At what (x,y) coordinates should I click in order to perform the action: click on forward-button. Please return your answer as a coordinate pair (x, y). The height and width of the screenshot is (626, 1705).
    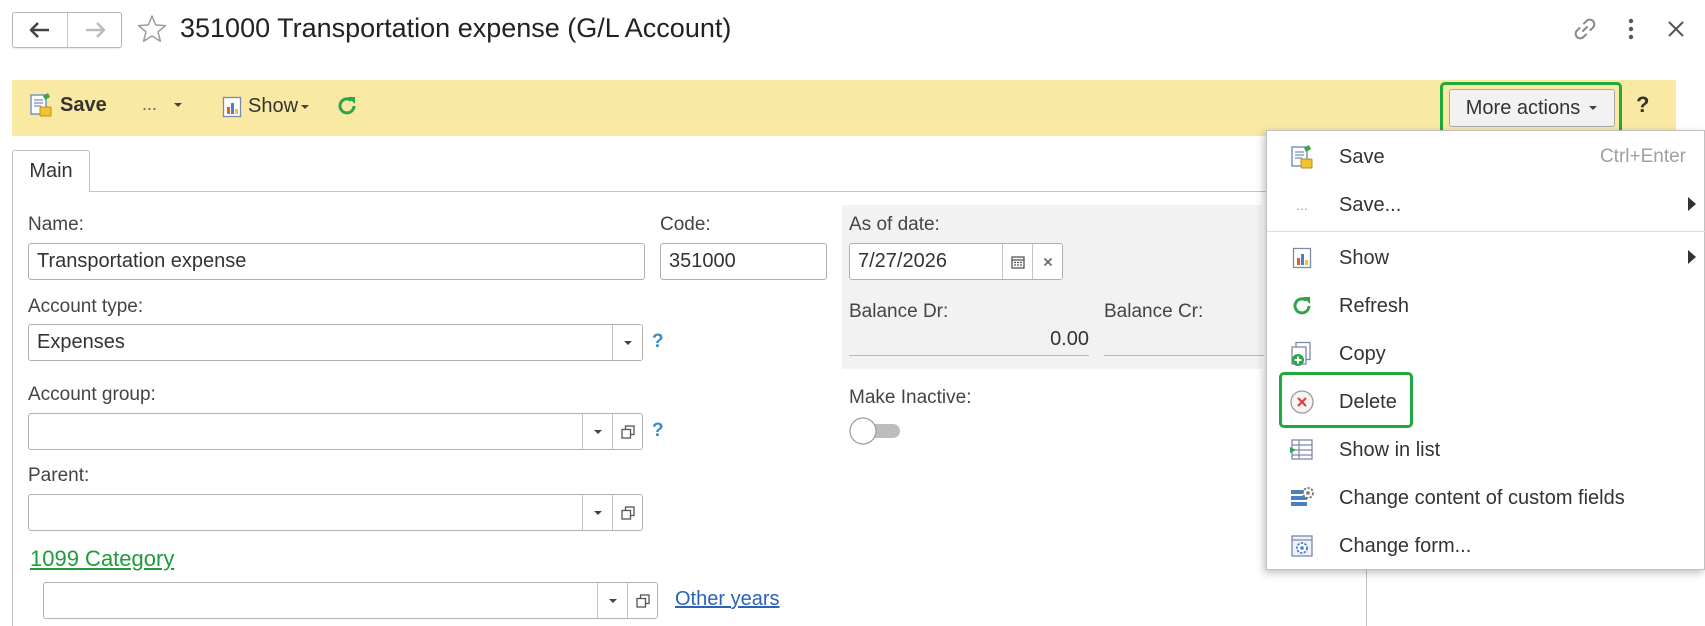
    Looking at the image, I should click on (94, 30).